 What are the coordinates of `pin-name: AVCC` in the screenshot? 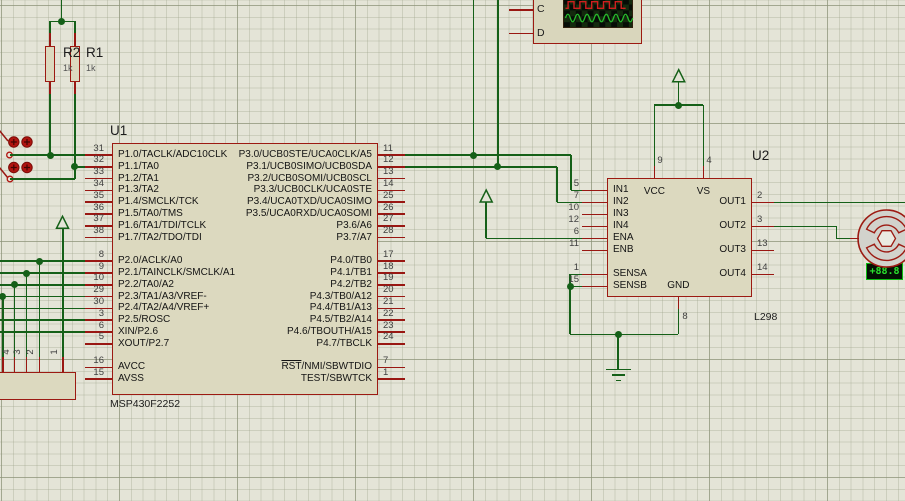 It's located at (132, 367).